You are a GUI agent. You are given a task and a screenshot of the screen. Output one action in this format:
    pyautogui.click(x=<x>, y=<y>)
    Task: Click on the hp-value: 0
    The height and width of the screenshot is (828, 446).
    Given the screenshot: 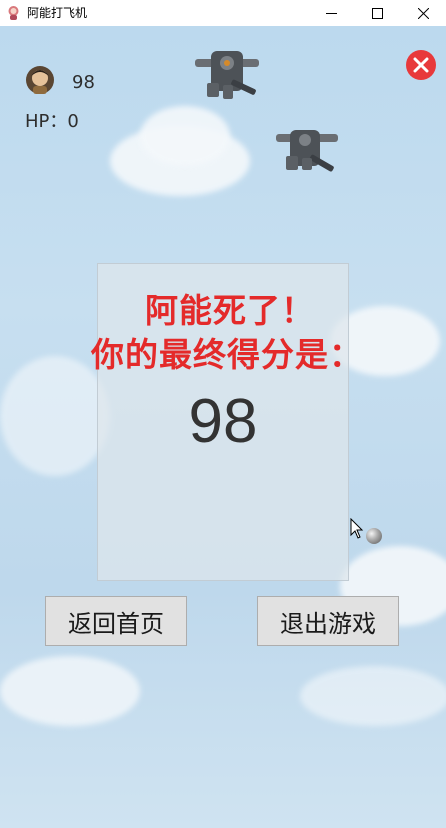 What is the action you would take?
    pyautogui.click(x=73, y=121)
    